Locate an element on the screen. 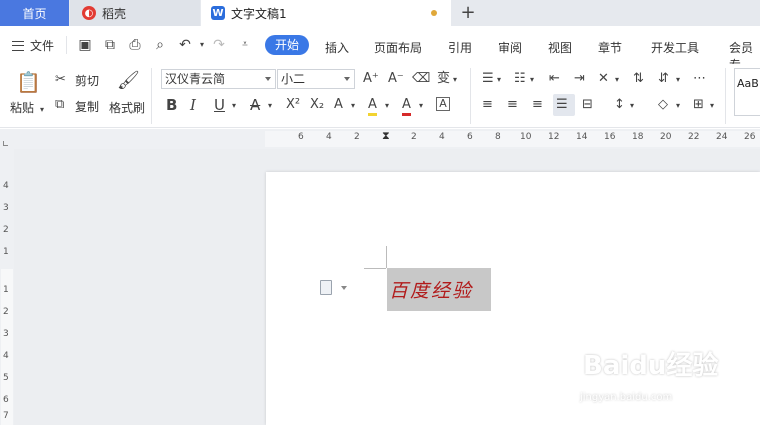 Image resolution: width=760 pixels, height=425 pixels. ruler-number: 4 is located at coordinates (442, 137).